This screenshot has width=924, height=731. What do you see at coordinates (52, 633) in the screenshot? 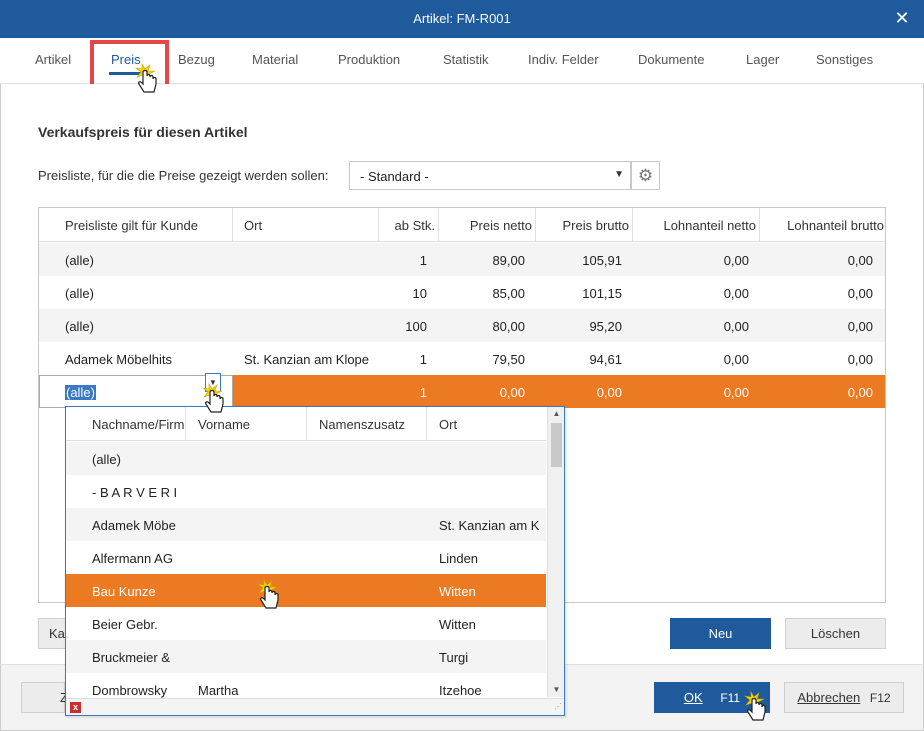
I see `partial-button: Ka` at bounding box center [52, 633].